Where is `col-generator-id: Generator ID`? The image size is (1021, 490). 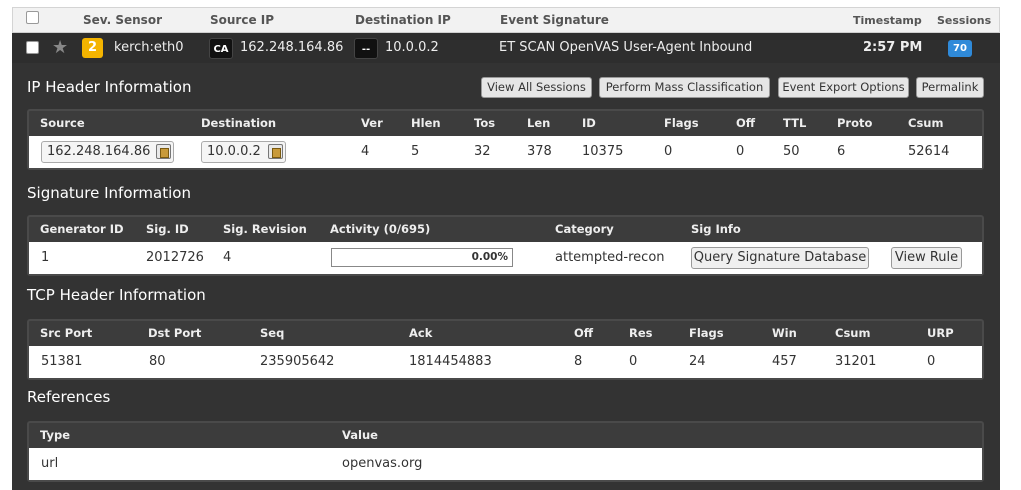 col-generator-id: Generator ID is located at coordinates (82, 229).